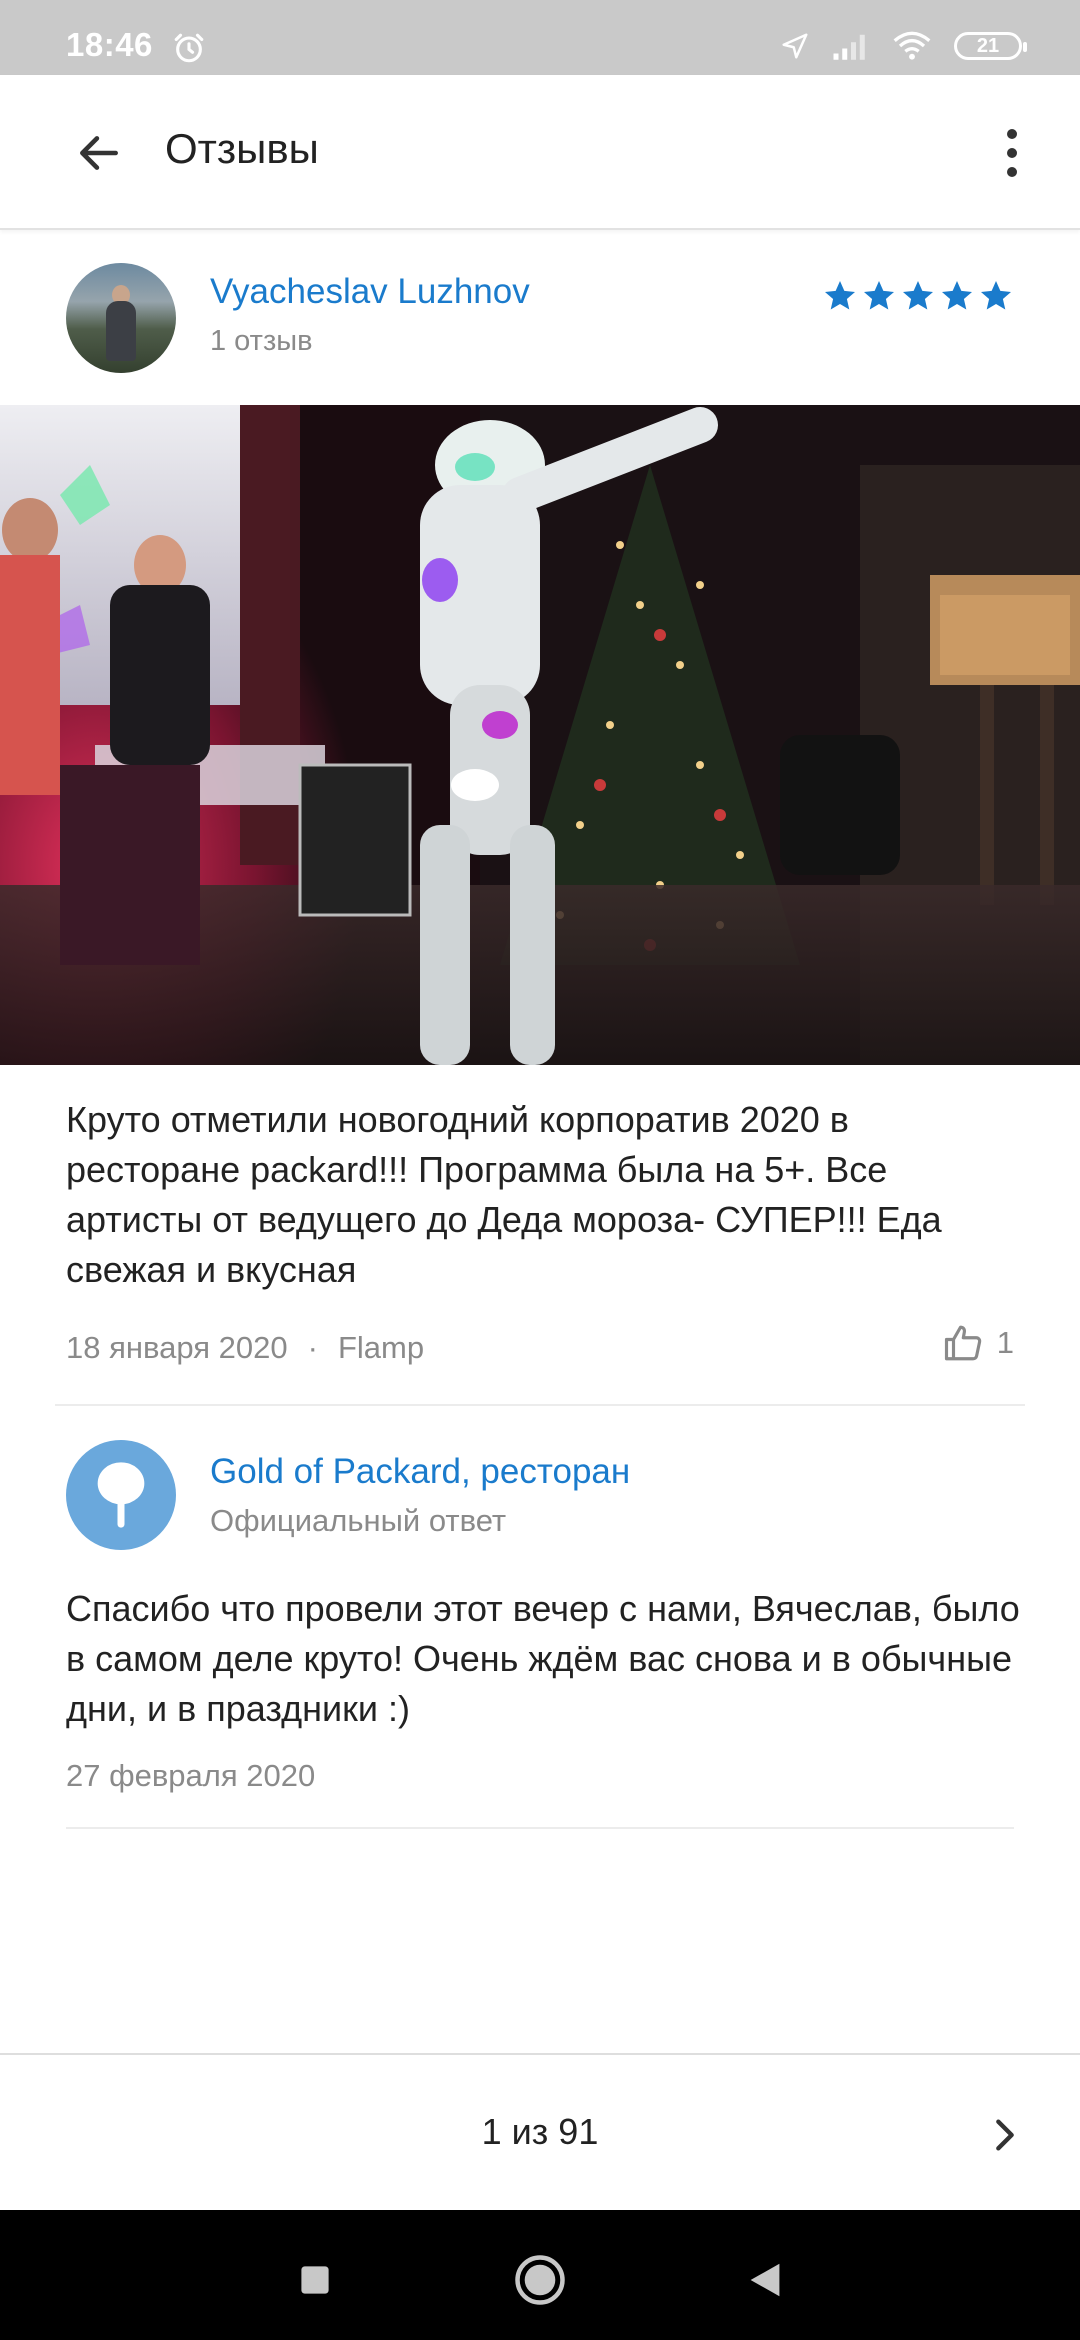 The image size is (1080, 2340). Describe the element at coordinates (191, 1775) in the screenshot. I see `answer-date: 27 февраля 2020` at that location.